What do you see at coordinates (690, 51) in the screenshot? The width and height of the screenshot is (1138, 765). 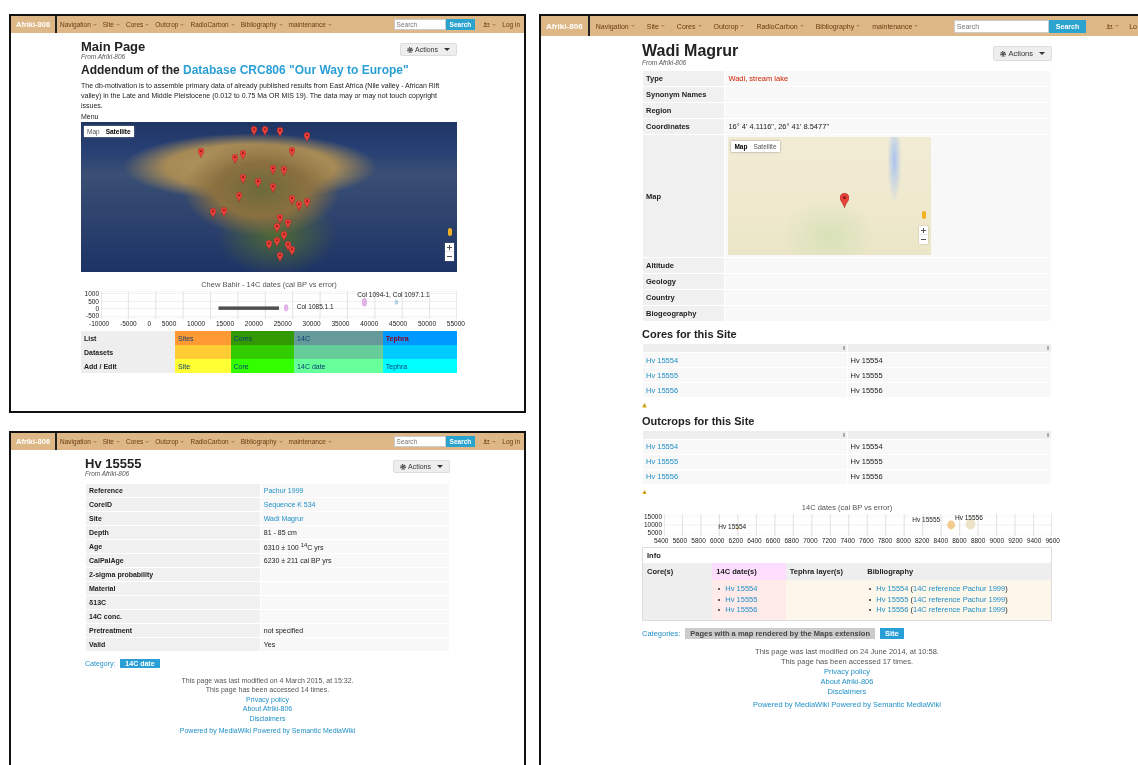 I see `page-title: Wadi Magrur` at bounding box center [690, 51].